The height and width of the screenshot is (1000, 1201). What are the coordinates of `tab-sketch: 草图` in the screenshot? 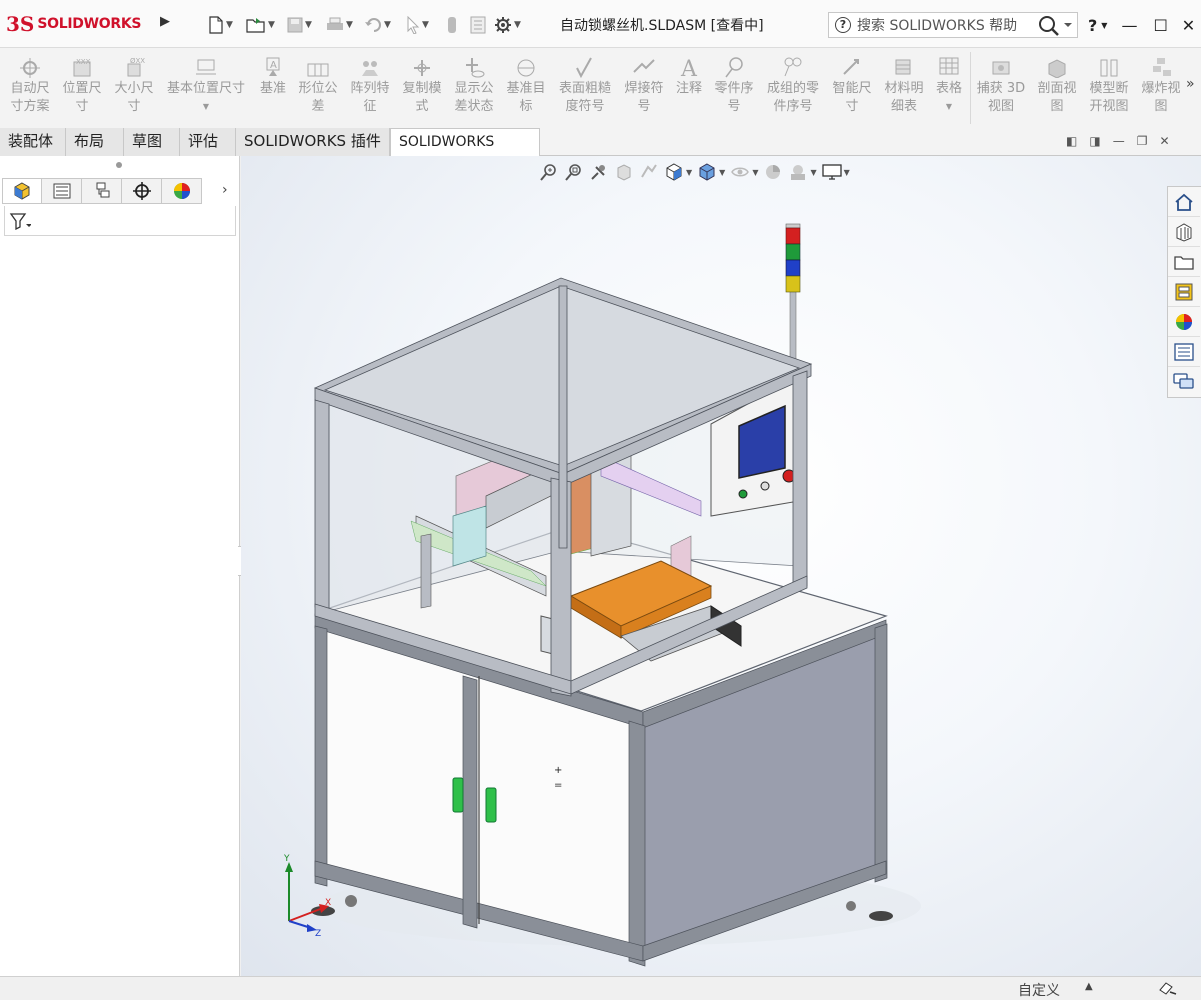 It's located at (152, 142).